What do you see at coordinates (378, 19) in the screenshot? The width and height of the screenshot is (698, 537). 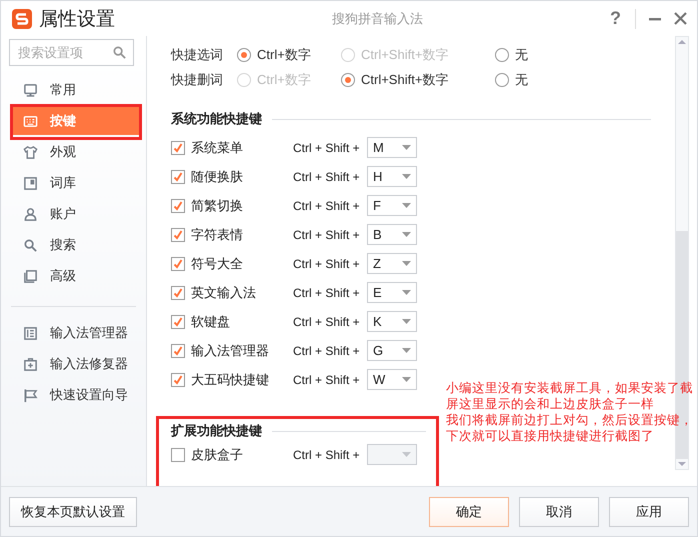 I see `app-name: 搜狗拼音输入法` at bounding box center [378, 19].